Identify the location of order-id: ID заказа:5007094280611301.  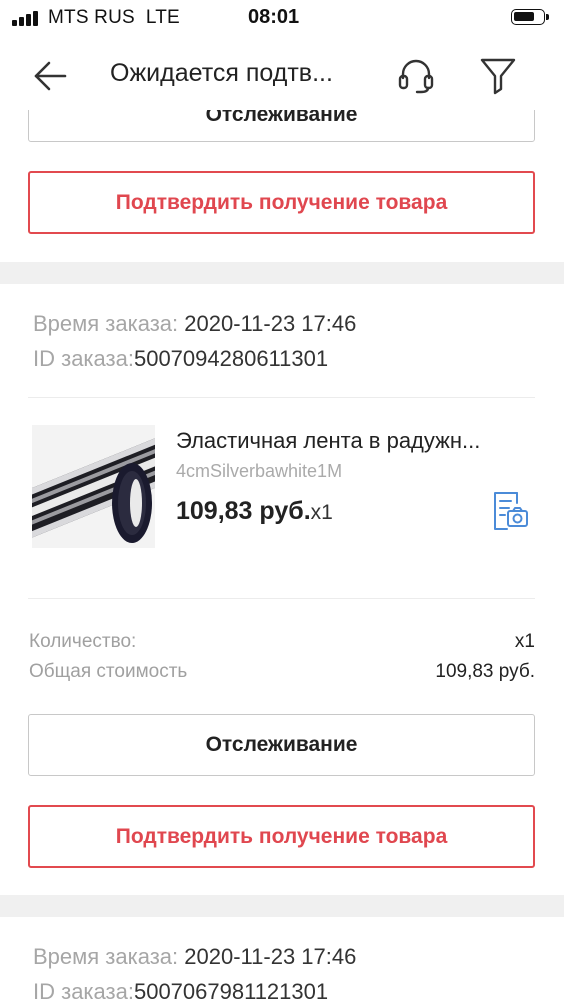
(181, 358).